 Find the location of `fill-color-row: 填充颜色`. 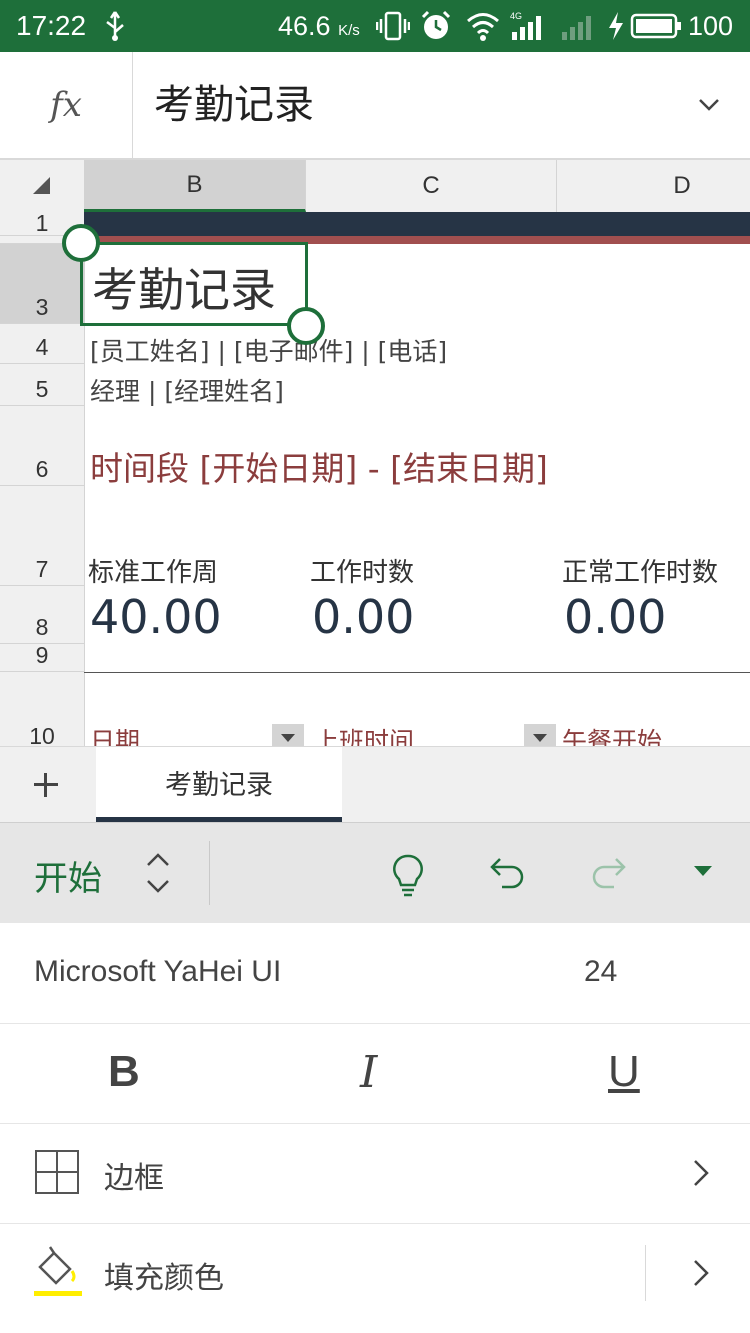

fill-color-row: 填充颜色 is located at coordinates (375, 1273).